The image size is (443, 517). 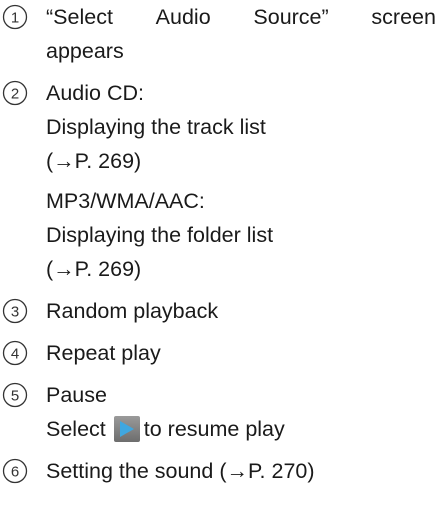 What do you see at coordinates (221, 311) in the screenshot?
I see `list-item-3: 3 Random playback` at bounding box center [221, 311].